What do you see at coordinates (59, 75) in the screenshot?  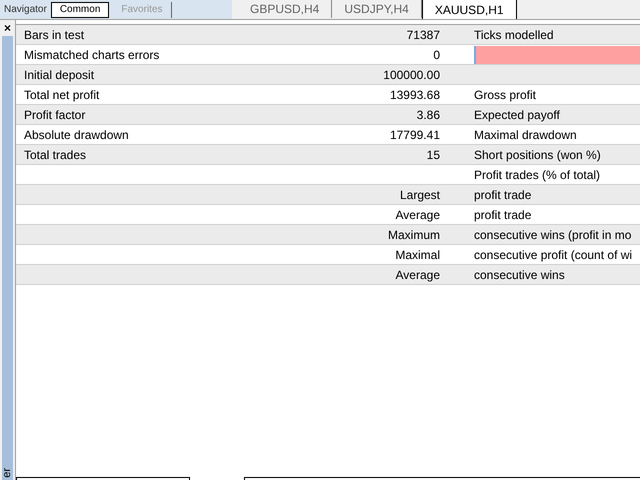 I see `row-label: Initial deposit` at bounding box center [59, 75].